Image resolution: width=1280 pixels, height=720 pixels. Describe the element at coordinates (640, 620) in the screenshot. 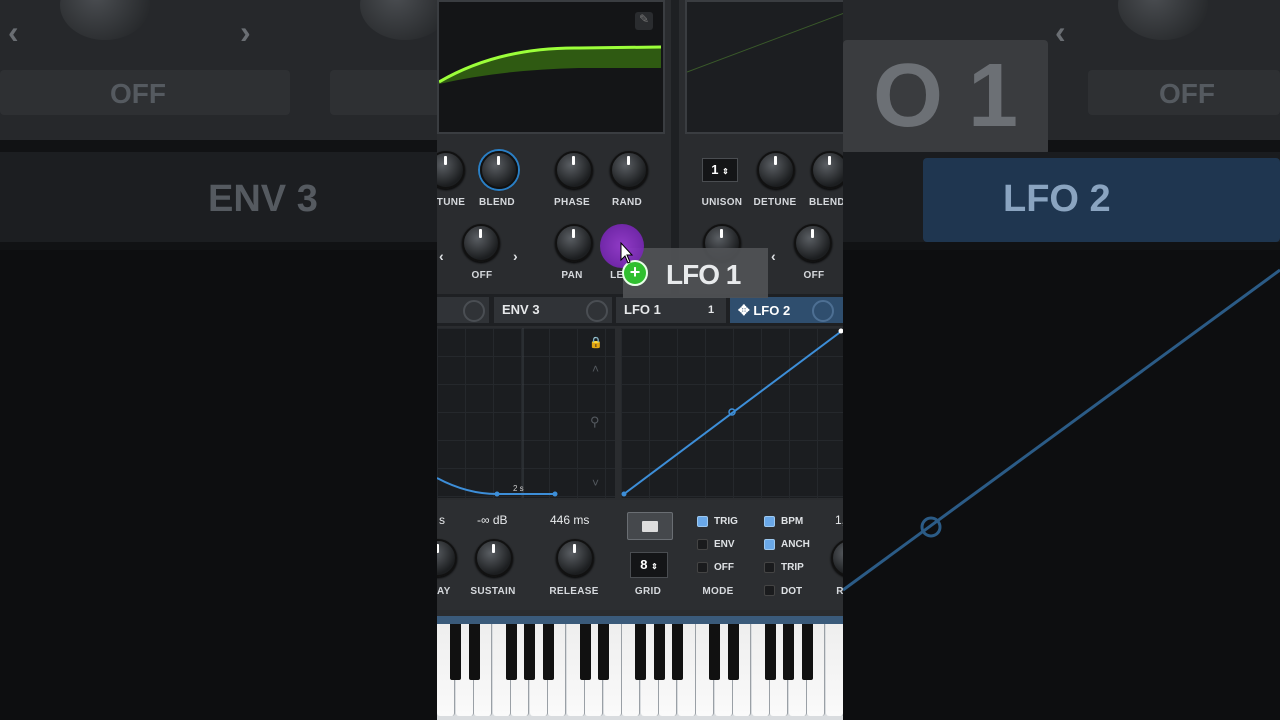

I see `keyboard-top-strip` at that location.